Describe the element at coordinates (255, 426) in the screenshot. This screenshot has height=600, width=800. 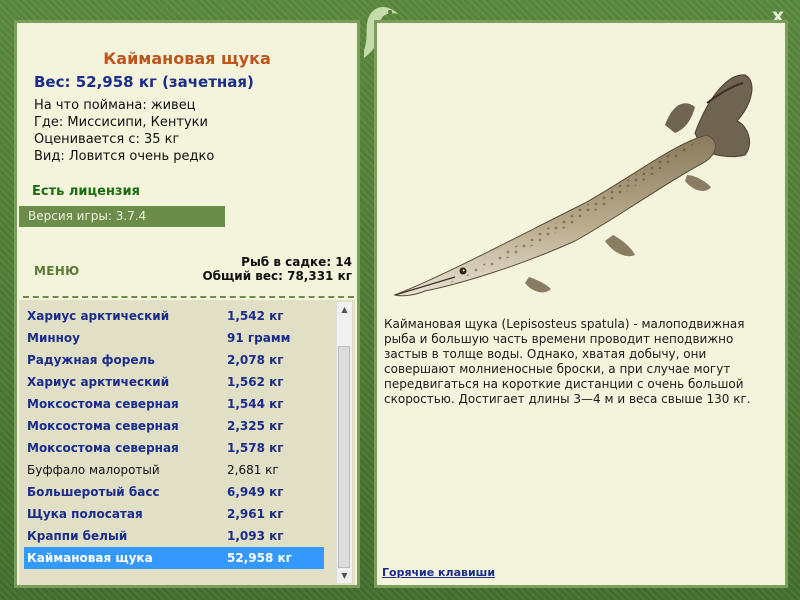
I see `catch-fish-weight: 2,325 кг` at that location.